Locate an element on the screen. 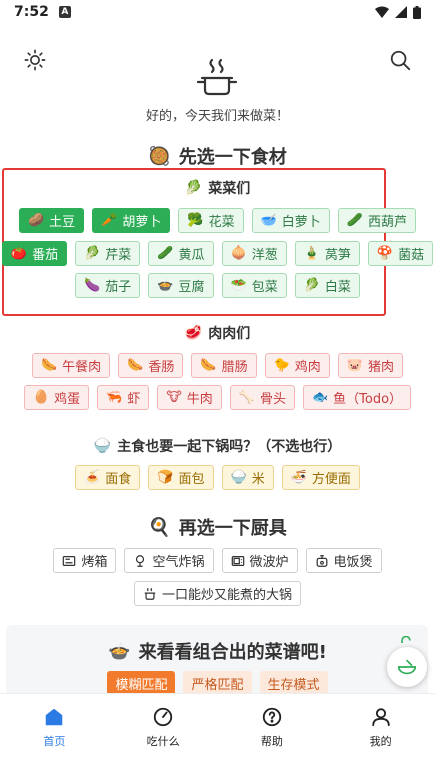  tool-chip: 空气炸锅 is located at coordinates (169, 560).